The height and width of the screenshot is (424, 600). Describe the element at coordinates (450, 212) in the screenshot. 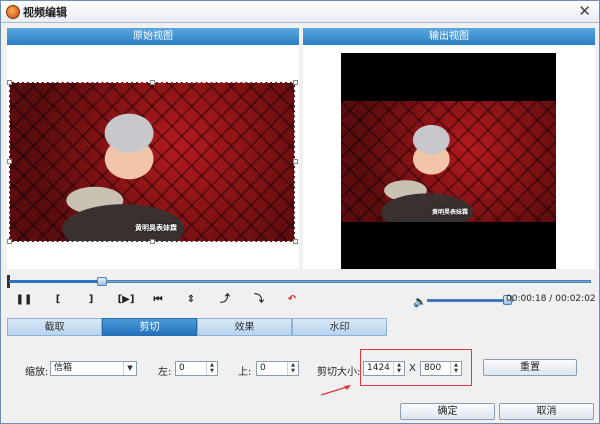

I see `output-video-caption: 黄明昊表妹霖` at that location.